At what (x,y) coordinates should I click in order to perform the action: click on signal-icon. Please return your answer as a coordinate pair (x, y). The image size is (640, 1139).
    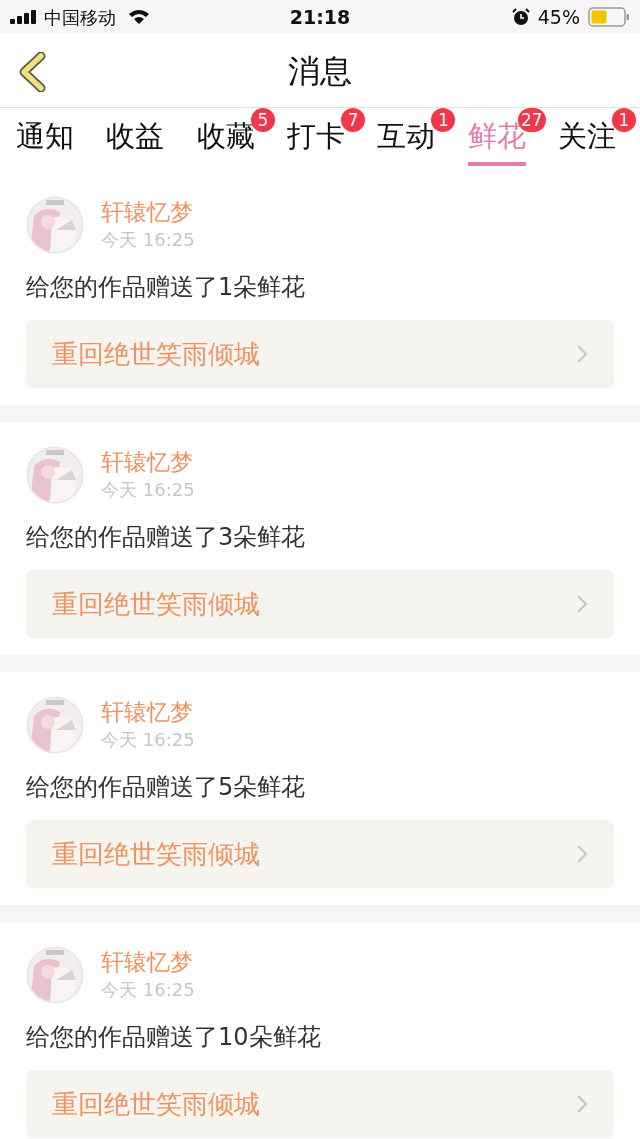
    Looking at the image, I should click on (24, 17).